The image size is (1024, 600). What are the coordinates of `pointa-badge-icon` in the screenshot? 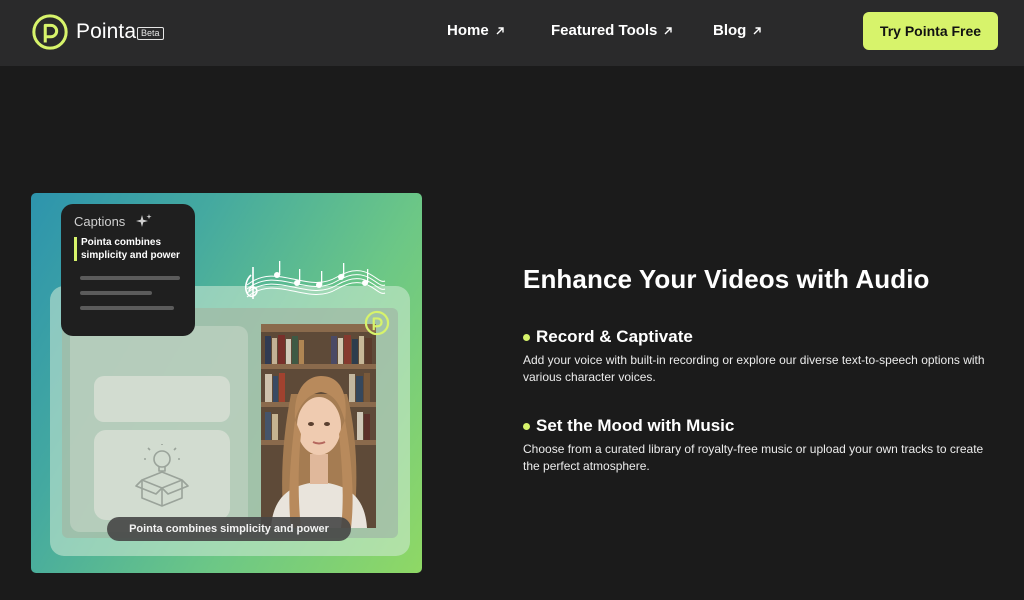 It's located at (377, 323).